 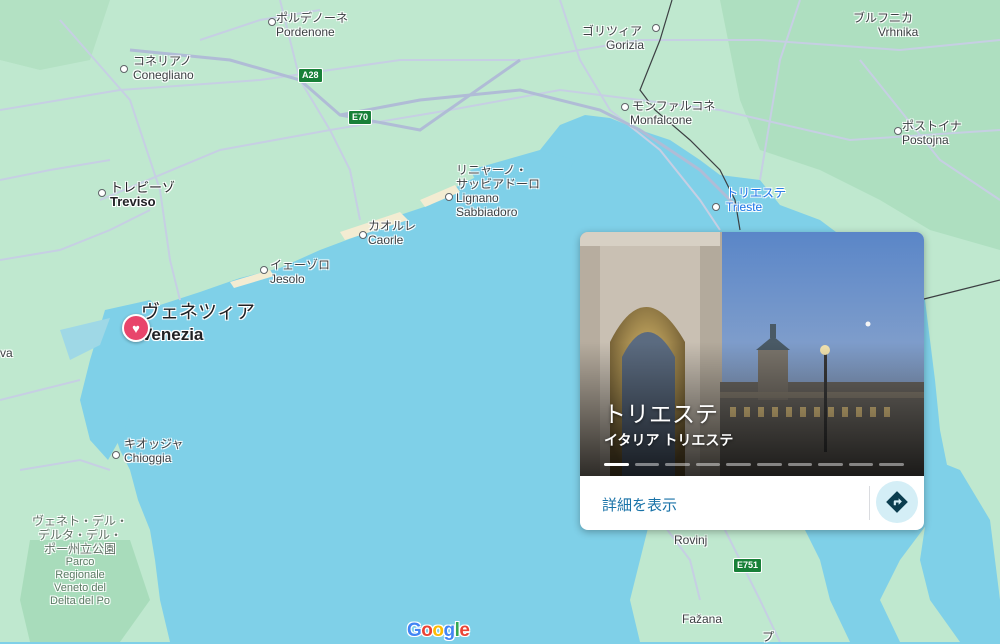 I want to click on park-label-ja-1: ヴェネト・デル・, so click(x=80, y=521).